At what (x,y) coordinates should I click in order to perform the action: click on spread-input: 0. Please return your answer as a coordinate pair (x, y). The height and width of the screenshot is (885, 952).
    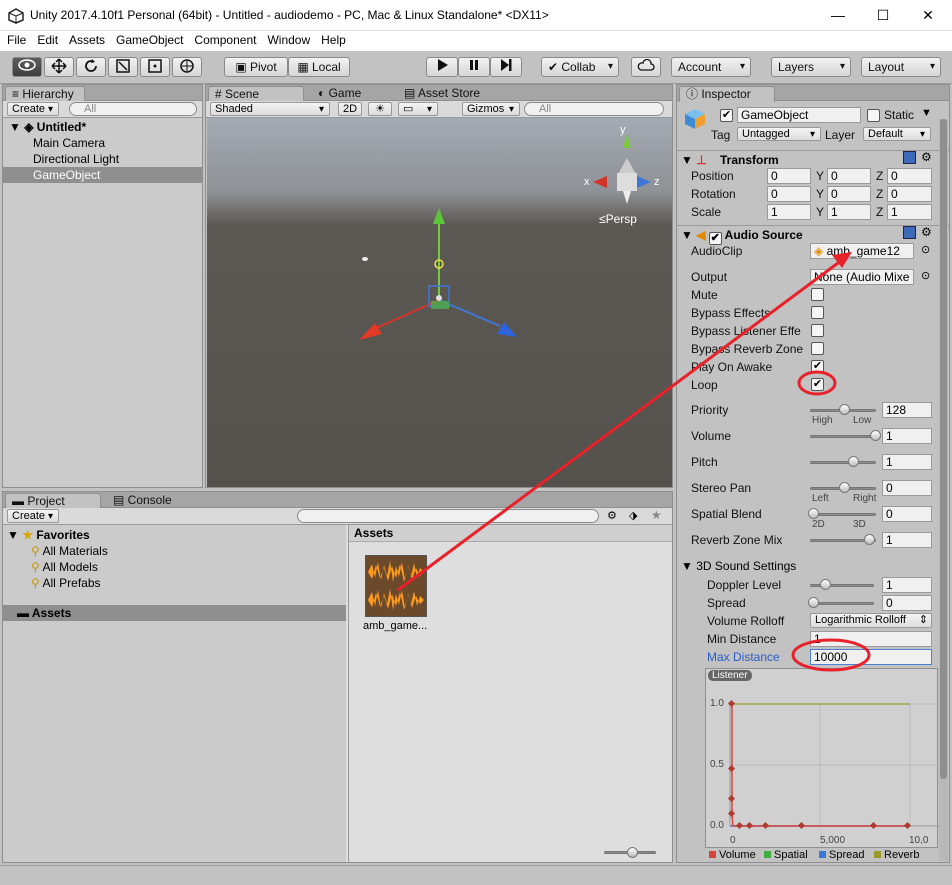
    Looking at the image, I should click on (907, 603).